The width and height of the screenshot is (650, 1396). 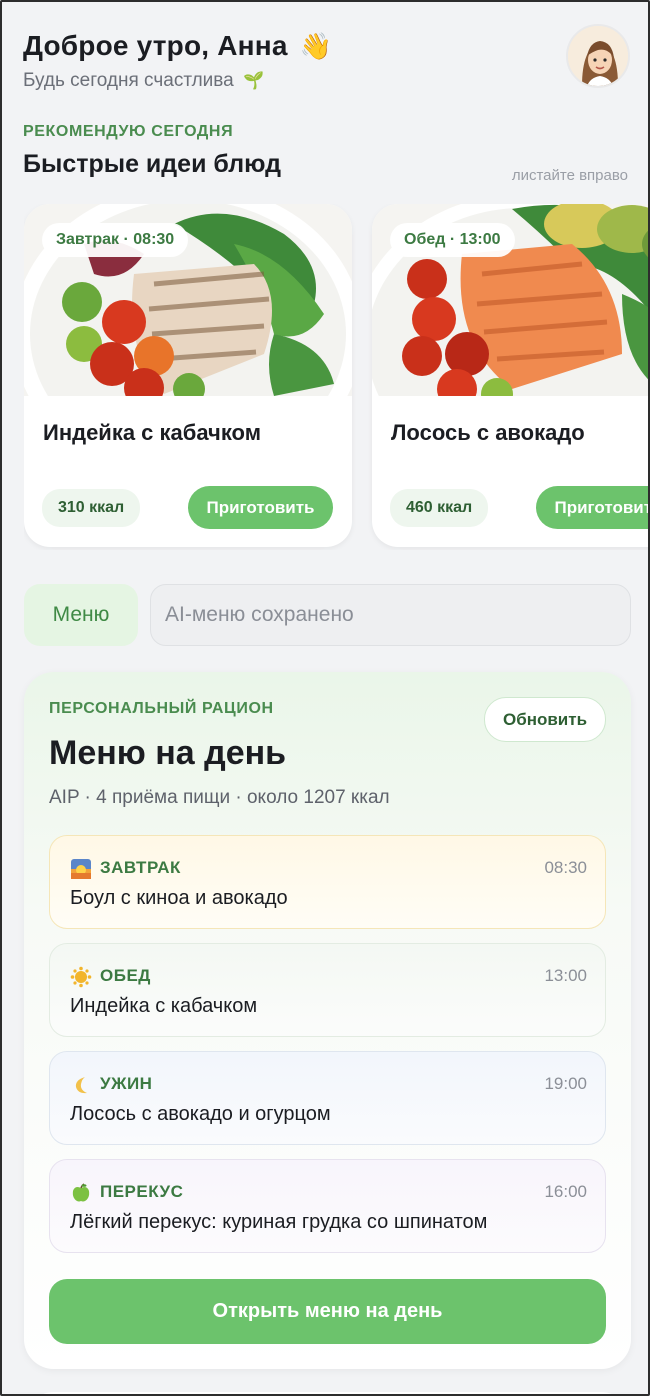 I want to click on apple-icon, so click(x=81, y=1192).